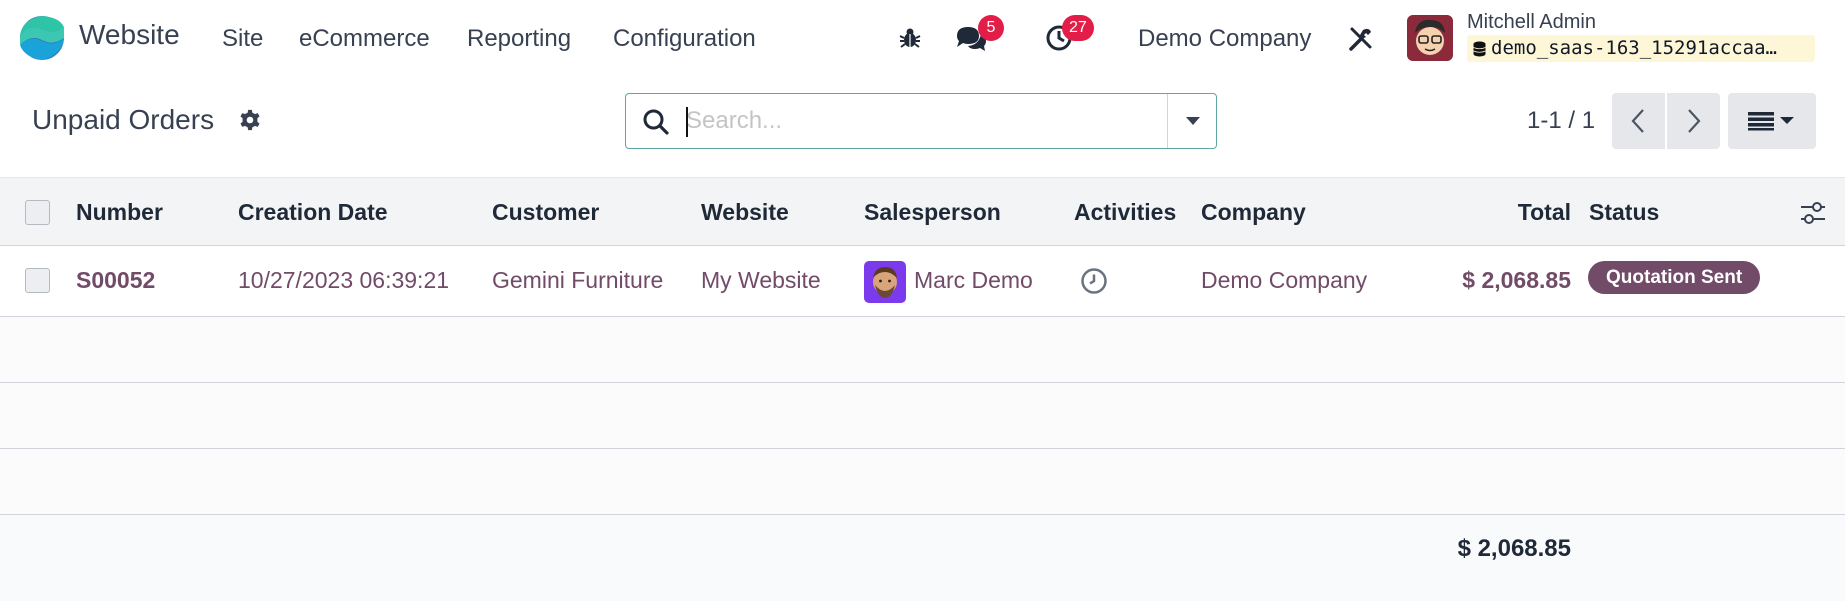  I want to click on column-header-number: Number, so click(119, 212).